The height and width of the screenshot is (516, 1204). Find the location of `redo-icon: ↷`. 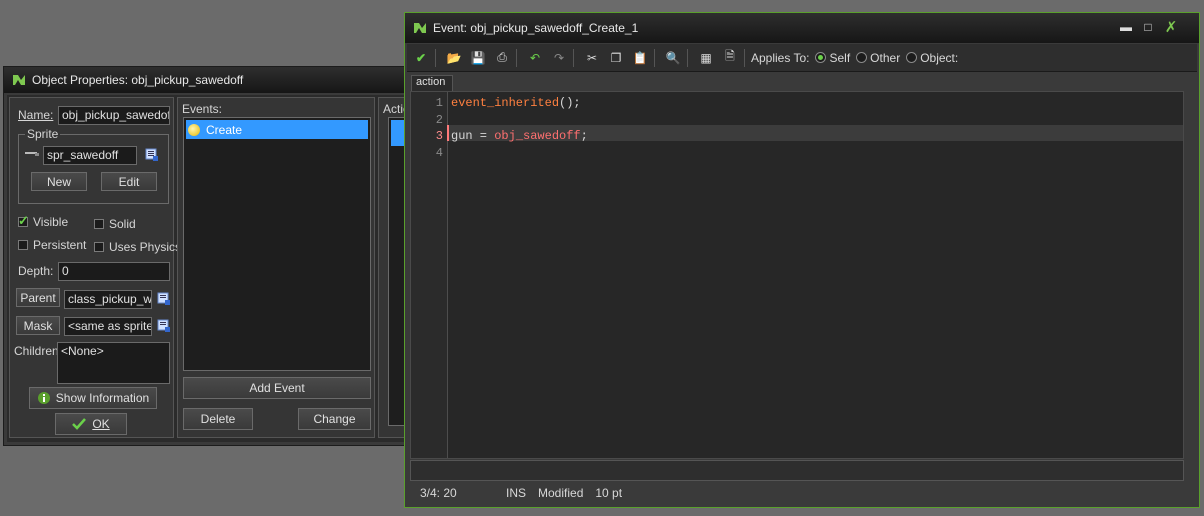

redo-icon: ↷ is located at coordinates (559, 58).